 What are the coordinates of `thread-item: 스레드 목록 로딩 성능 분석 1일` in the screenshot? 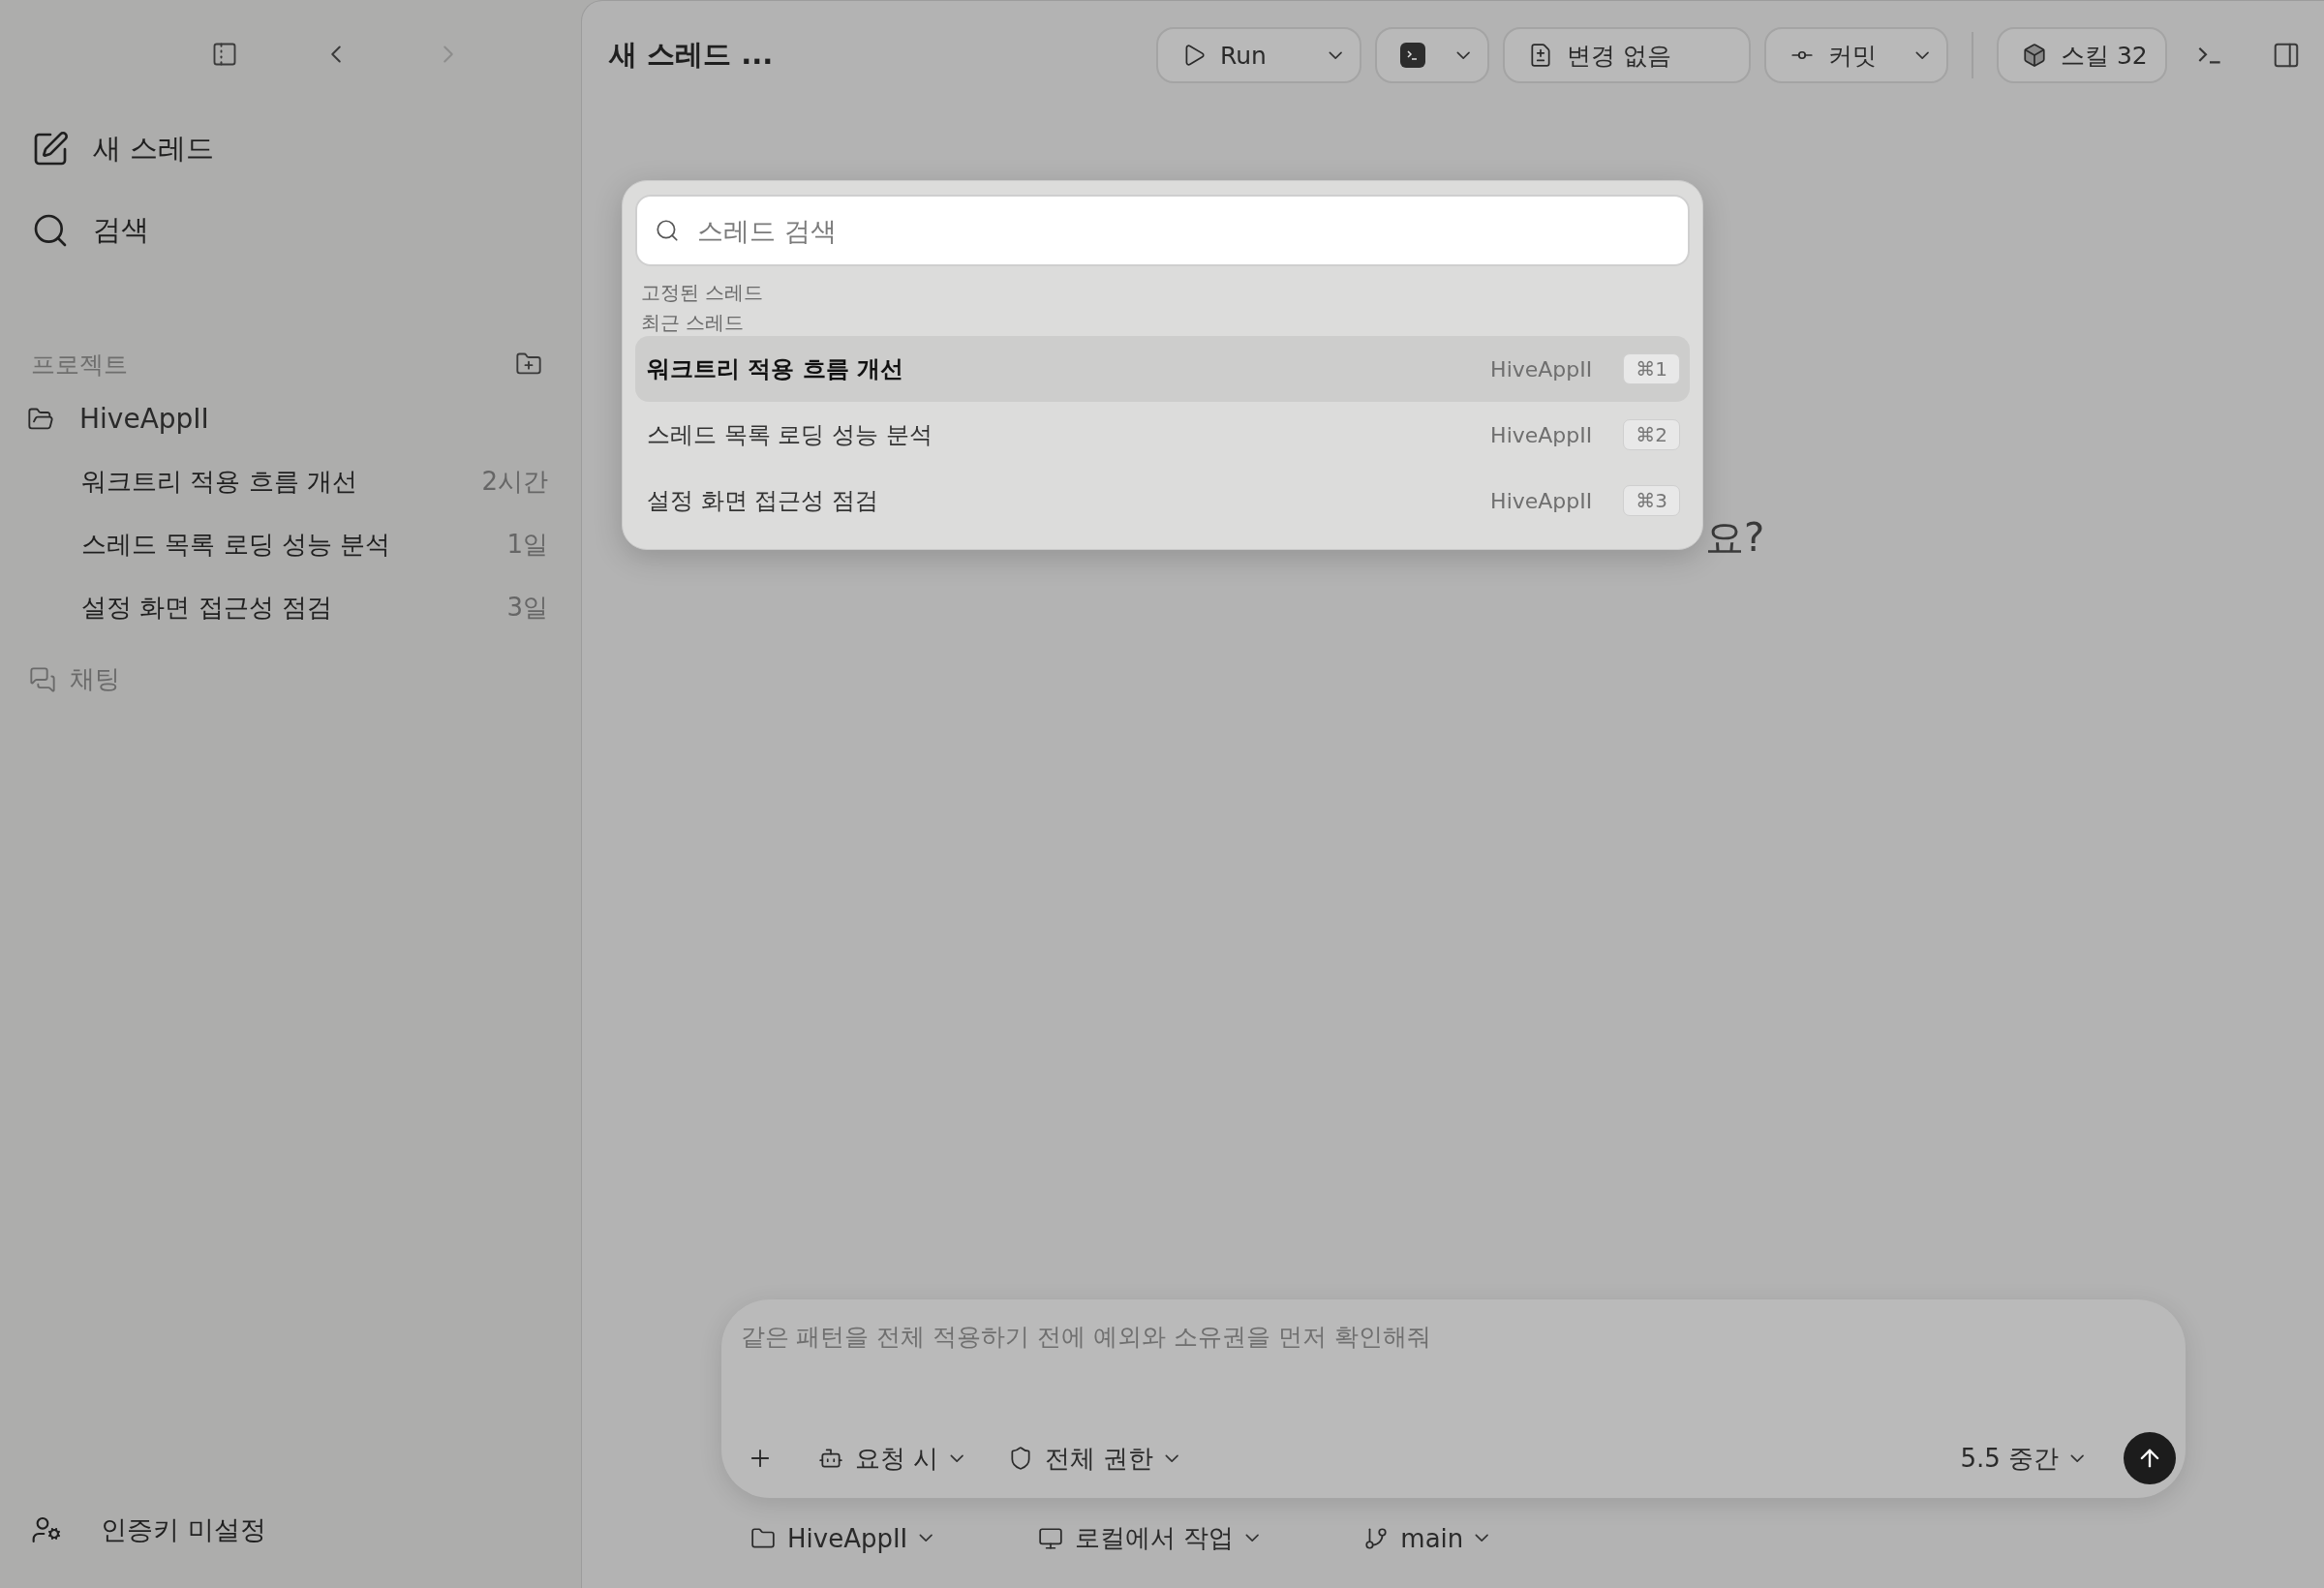 It's located at (289, 544).